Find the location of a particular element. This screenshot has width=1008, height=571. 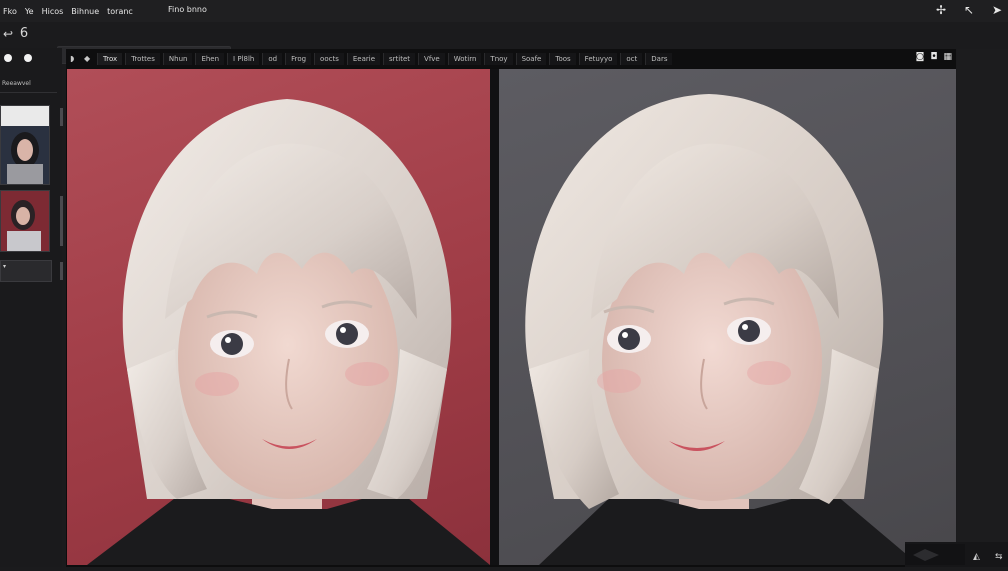

corner-controls-graphic: ◭ ⇆ is located at coordinates (954, 554).